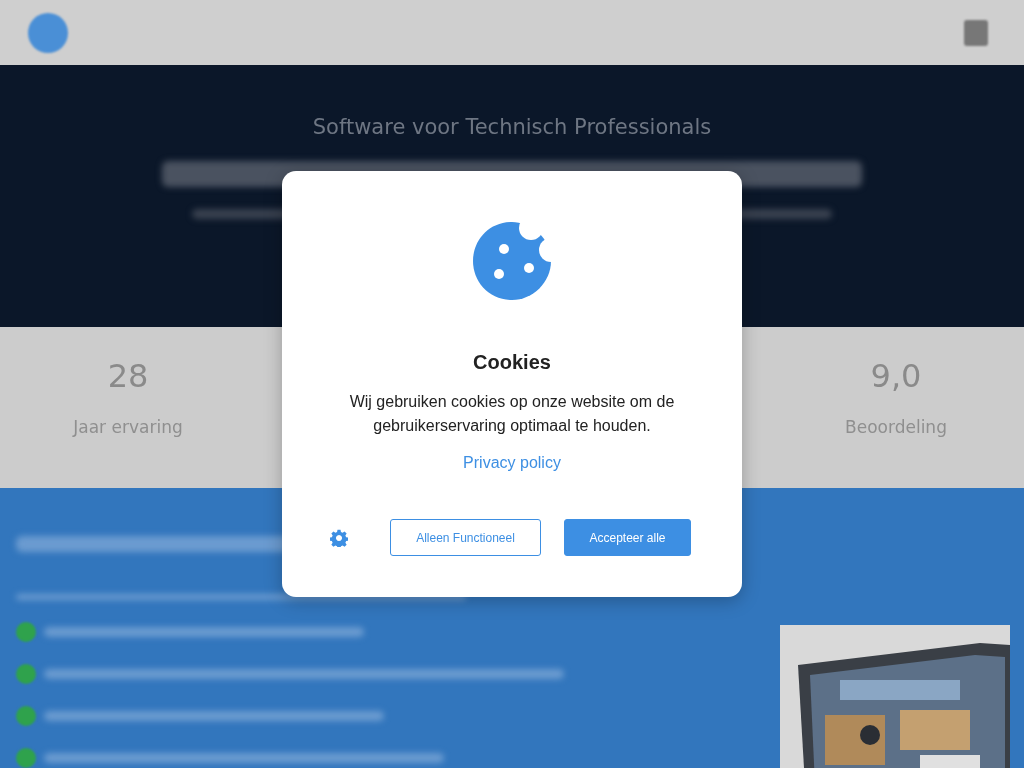 The height and width of the screenshot is (768, 1024). I want to click on dialog-title: Cookies, so click(512, 362).